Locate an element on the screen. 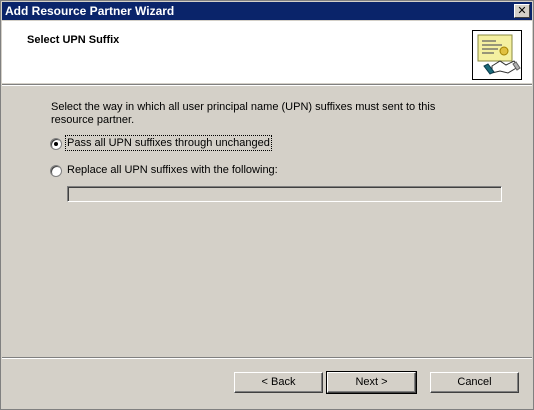 The width and height of the screenshot is (534, 410). footer-divider is located at coordinates (267, 358).